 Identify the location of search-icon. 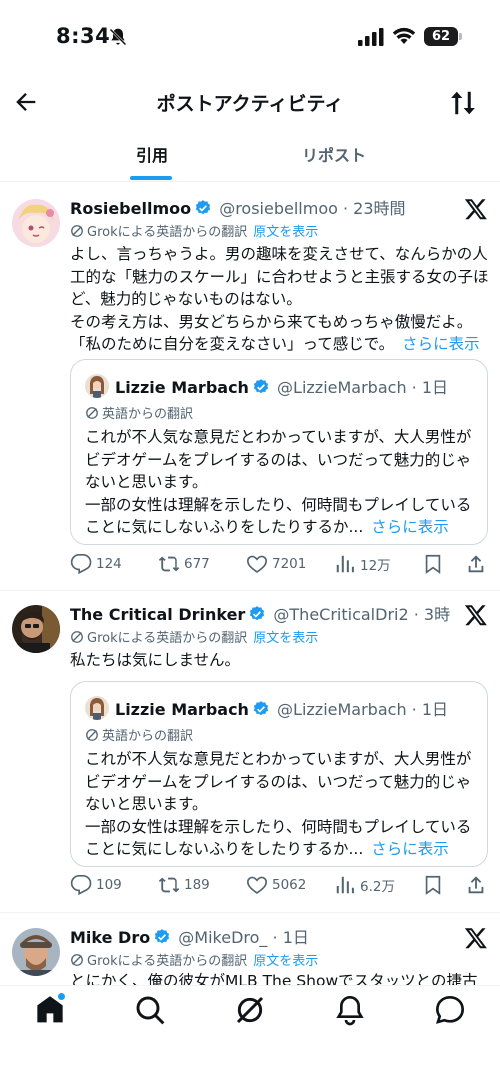
(150, 1010).